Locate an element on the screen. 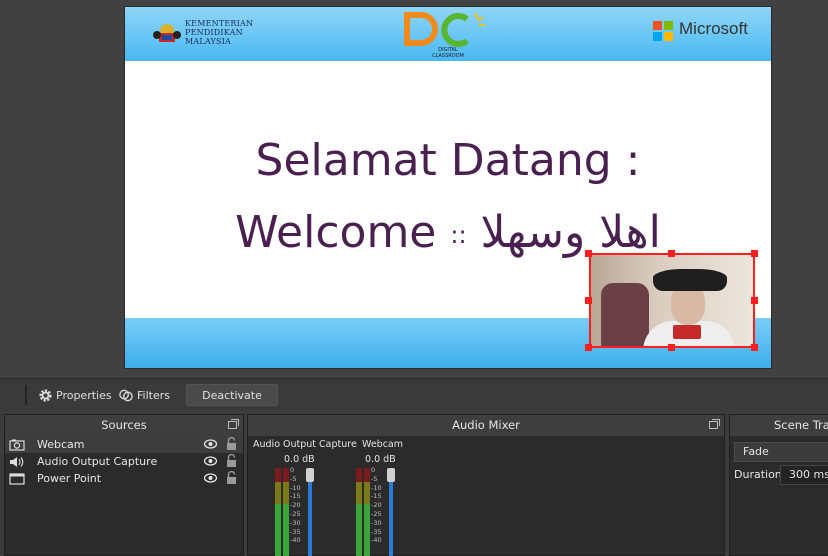  mixer-channel-name: Audio Output Capture is located at coordinates (305, 444).